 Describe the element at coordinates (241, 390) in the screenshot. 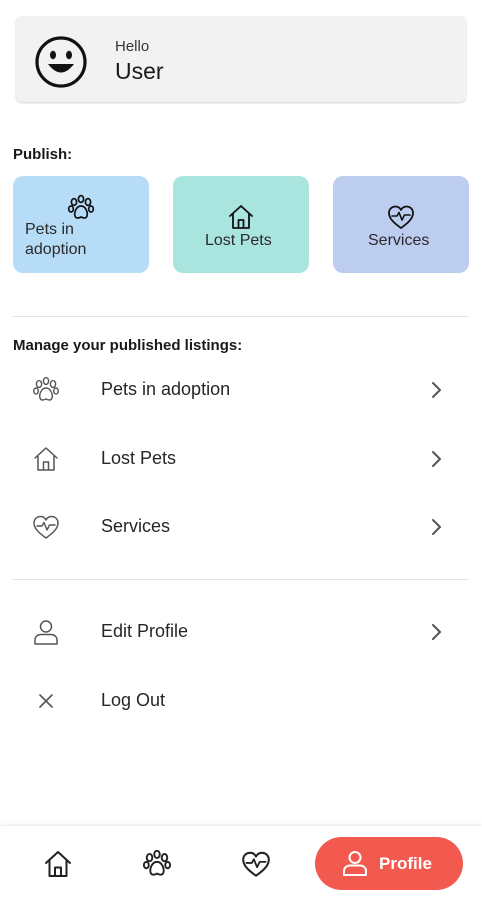

I see `manage-pets-in-adoption-item: Pets in adoption` at that location.